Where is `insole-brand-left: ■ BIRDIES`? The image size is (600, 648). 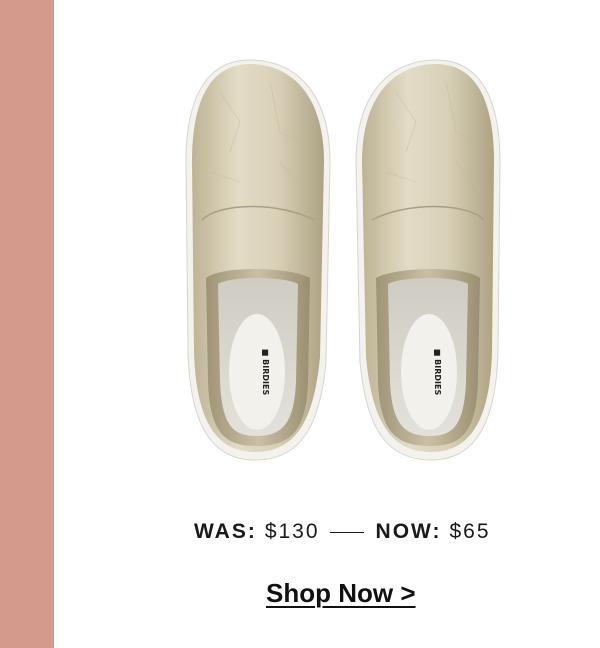 insole-brand-left: ■ BIRDIES is located at coordinates (265, 372).